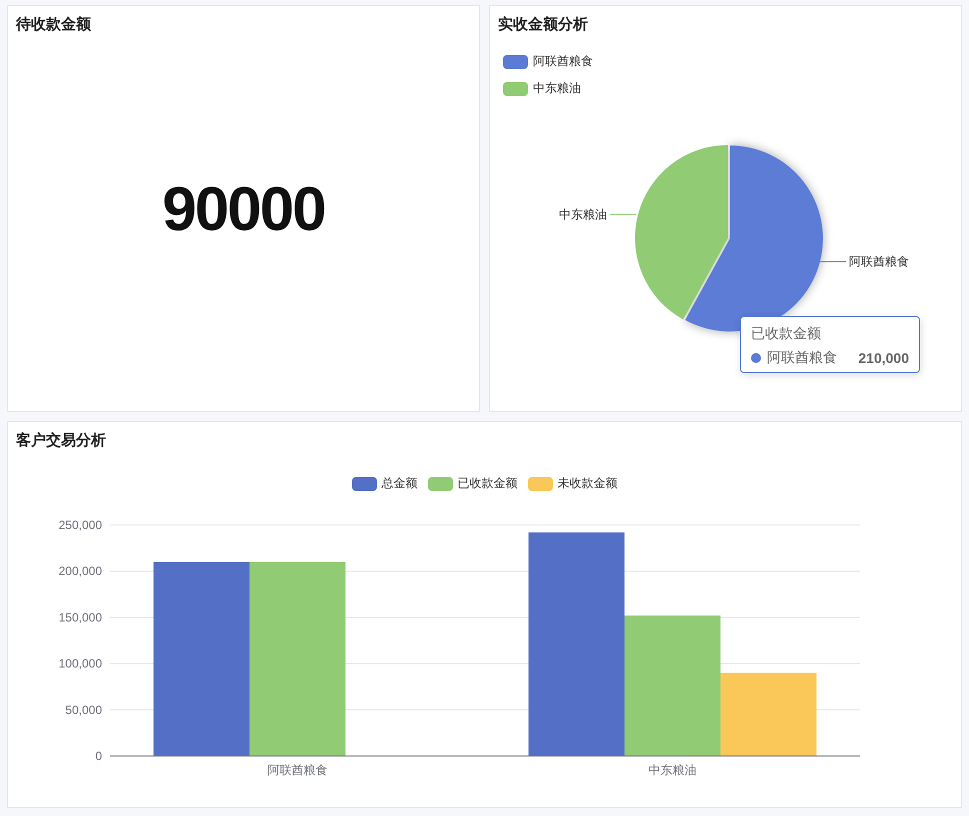 Image resolution: width=969 pixels, height=816 pixels. I want to click on y-tick-label: 200,000, so click(80, 571).